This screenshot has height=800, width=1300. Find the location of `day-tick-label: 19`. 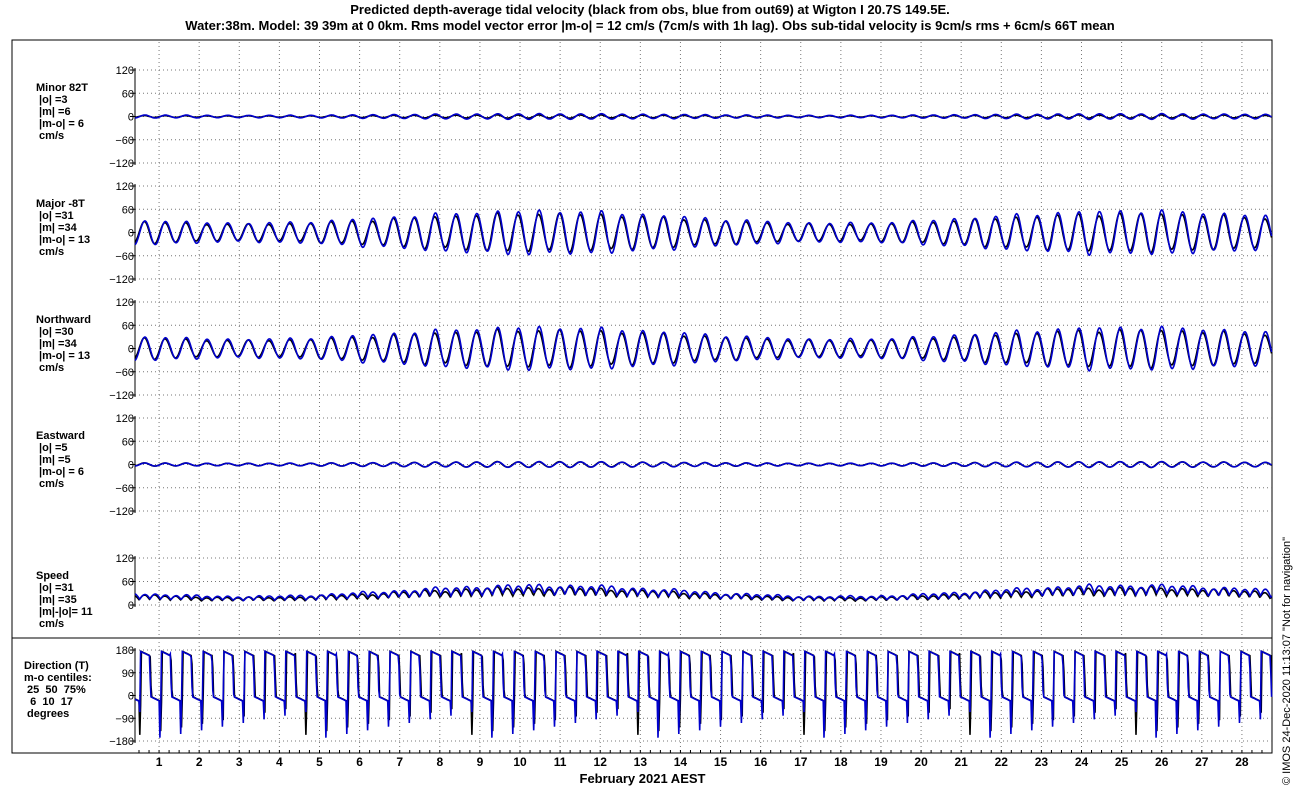

day-tick-label: 19 is located at coordinates (881, 762).